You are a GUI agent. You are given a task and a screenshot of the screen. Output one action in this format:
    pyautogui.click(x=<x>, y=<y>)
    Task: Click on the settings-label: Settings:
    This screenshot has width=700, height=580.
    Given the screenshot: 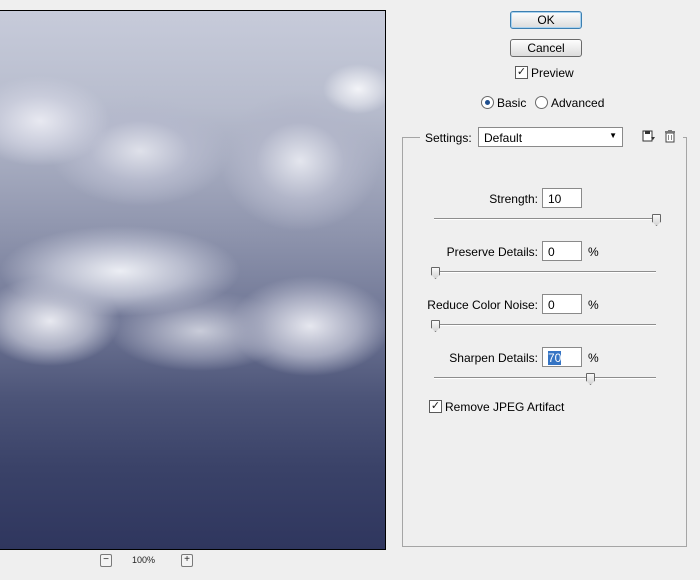 What is the action you would take?
    pyautogui.click(x=448, y=138)
    